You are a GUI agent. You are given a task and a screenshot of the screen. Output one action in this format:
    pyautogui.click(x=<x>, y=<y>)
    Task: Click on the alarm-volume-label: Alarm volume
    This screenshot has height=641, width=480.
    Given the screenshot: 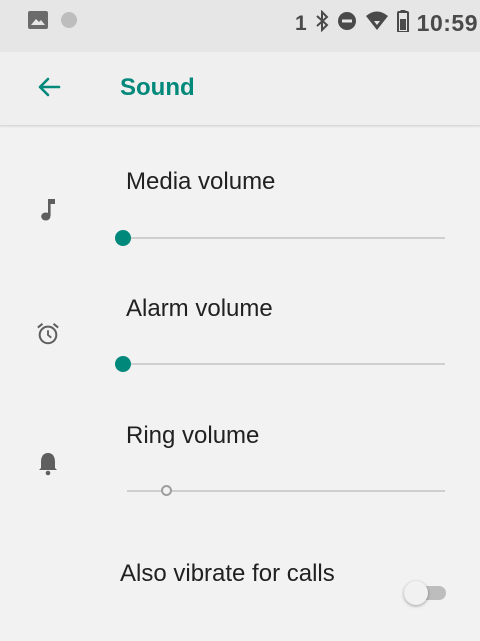 What is the action you would take?
    pyautogui.click(x=199, y=308)
    